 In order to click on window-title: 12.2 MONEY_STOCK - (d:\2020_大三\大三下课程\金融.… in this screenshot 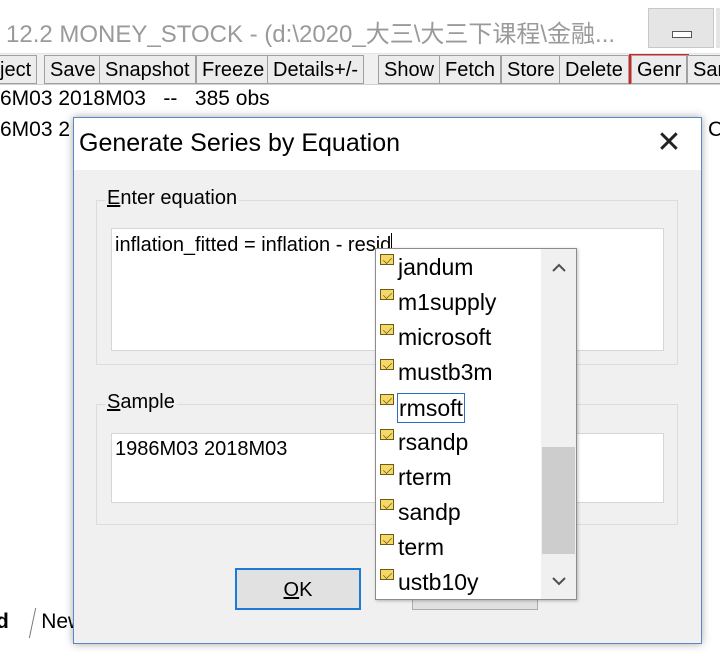, I will do `click(311, 34)`.